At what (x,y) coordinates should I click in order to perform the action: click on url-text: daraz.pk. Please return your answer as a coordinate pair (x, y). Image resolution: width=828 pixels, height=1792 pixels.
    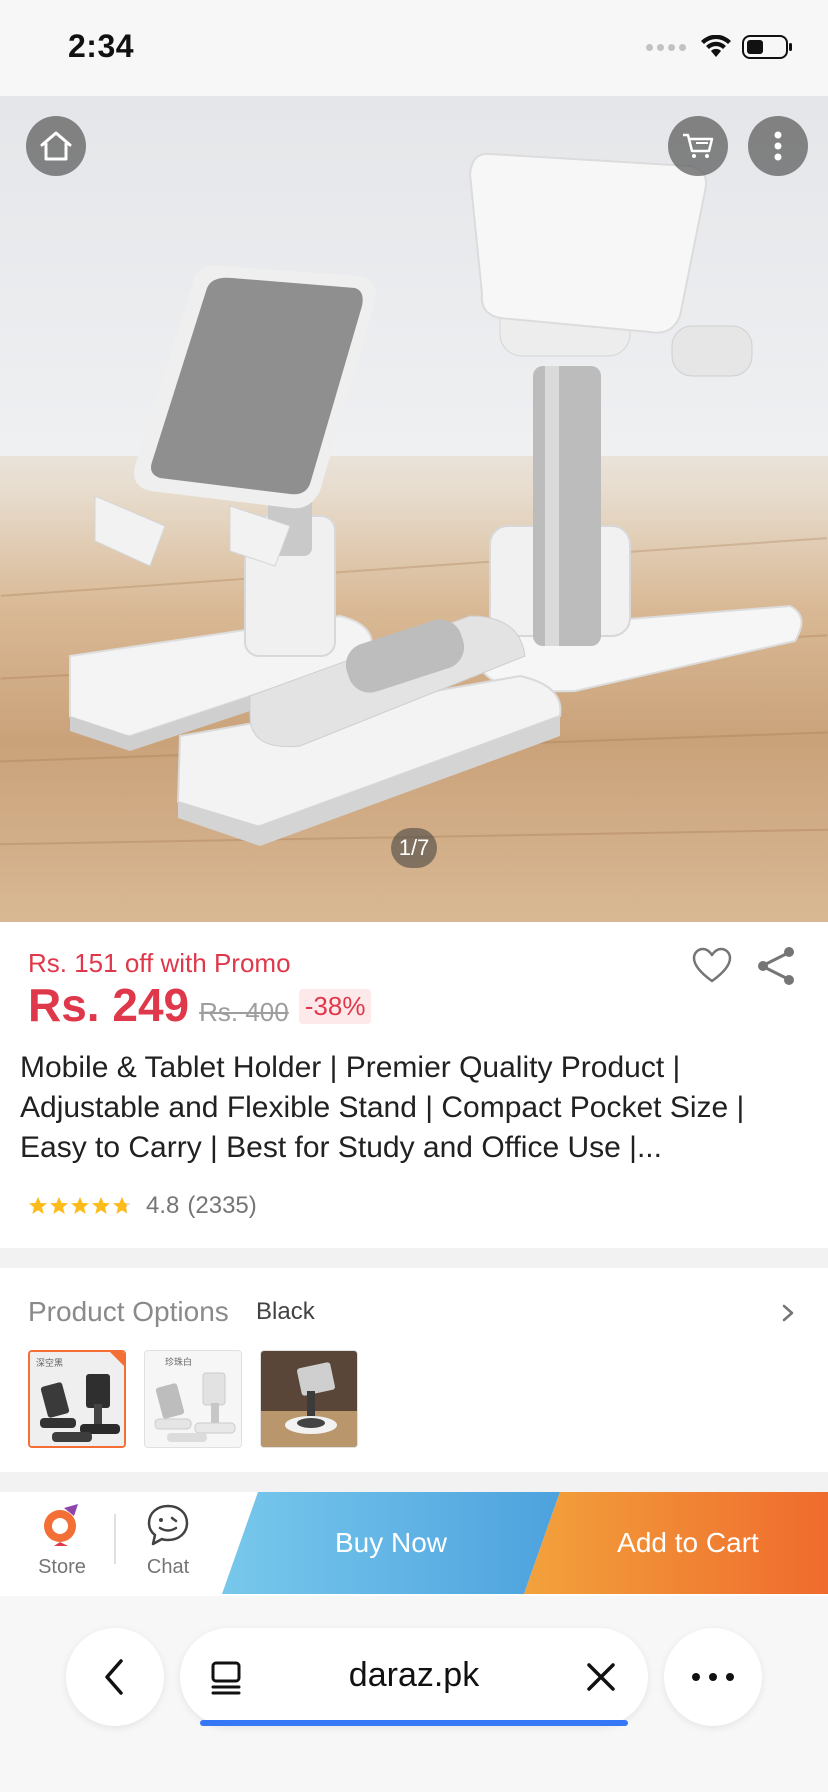
    Looking at the image, I should click on (414, 1675).